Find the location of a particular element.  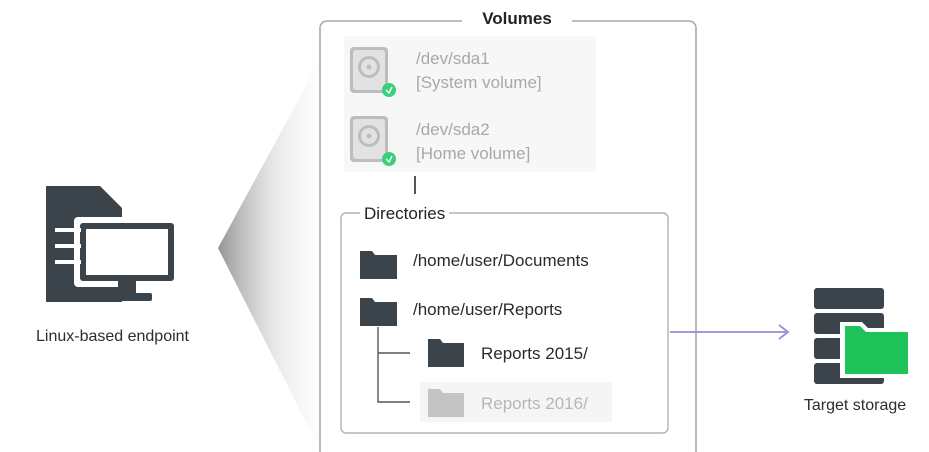

linux-computer-icon is located at coordinates (113, 244).